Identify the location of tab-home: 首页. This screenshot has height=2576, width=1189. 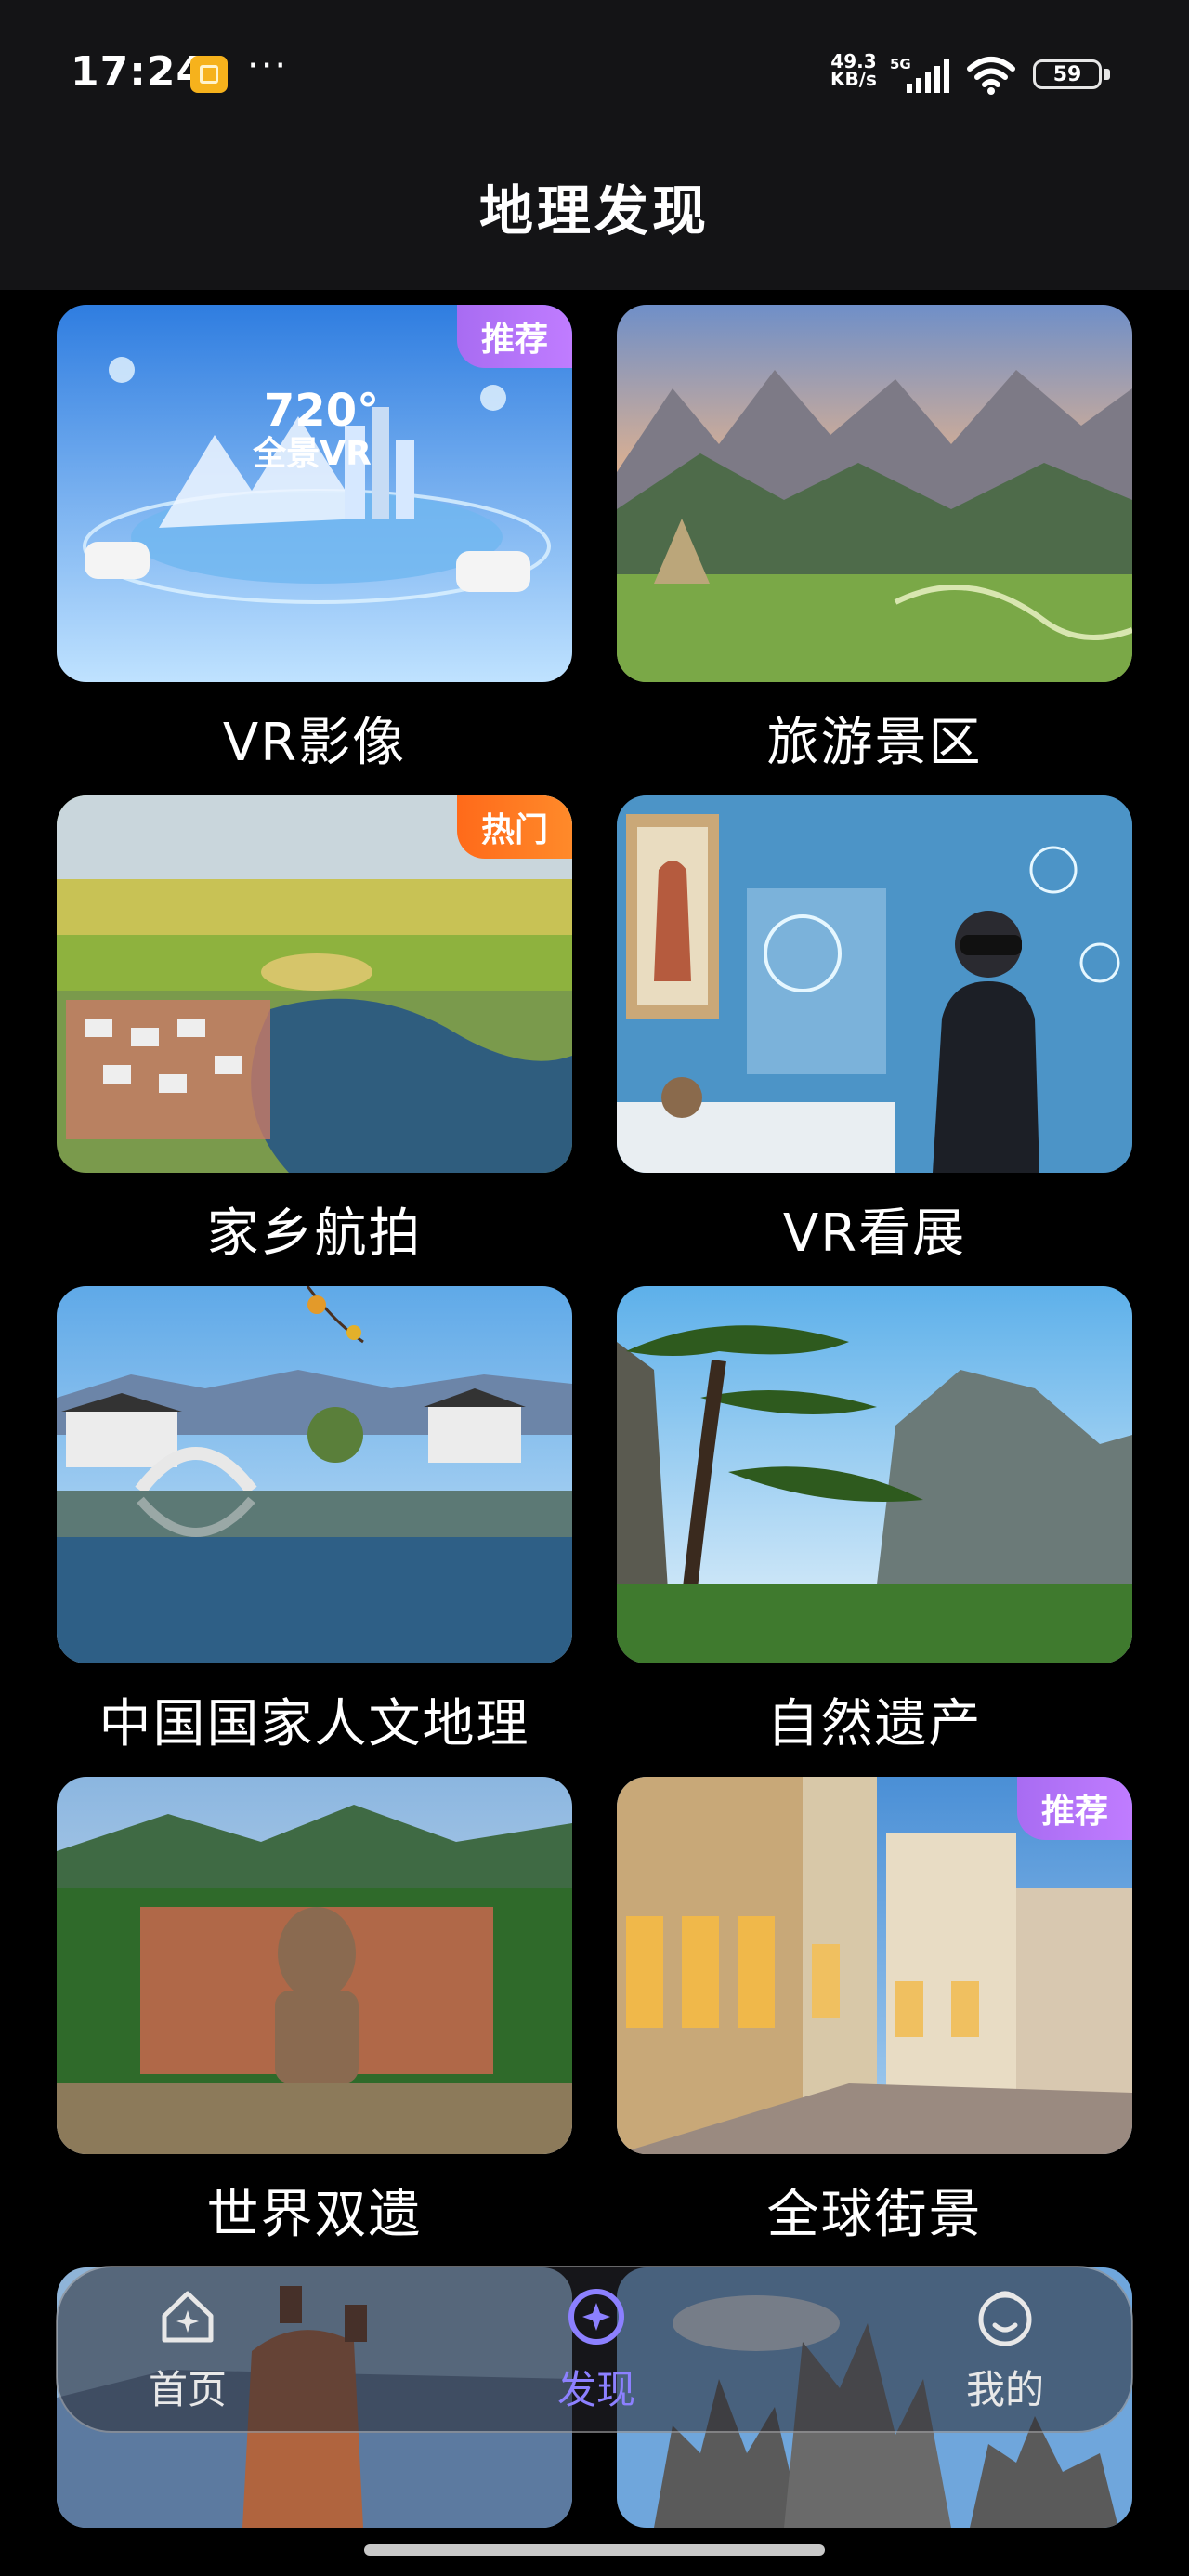
(187, 2354).